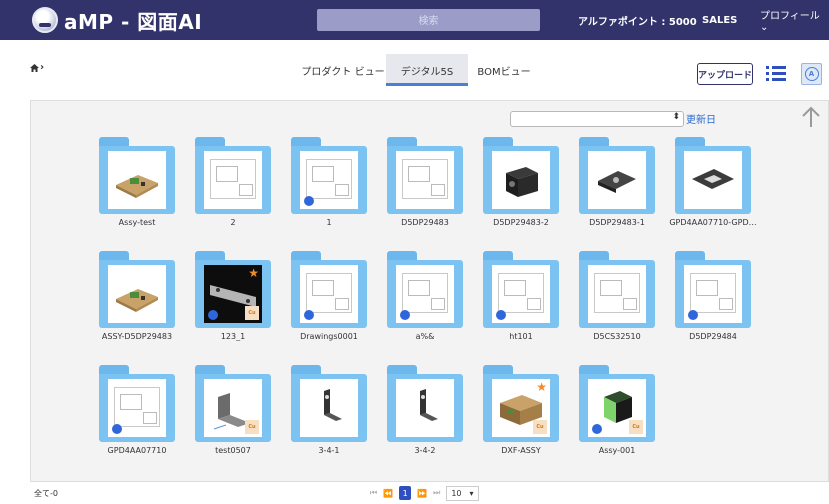 This screenshot has height=504, width=829. What do you see at coordinates (233, 450) in the screenshot?
I see `folder-name: test0507` at bounding box center [233, 450].